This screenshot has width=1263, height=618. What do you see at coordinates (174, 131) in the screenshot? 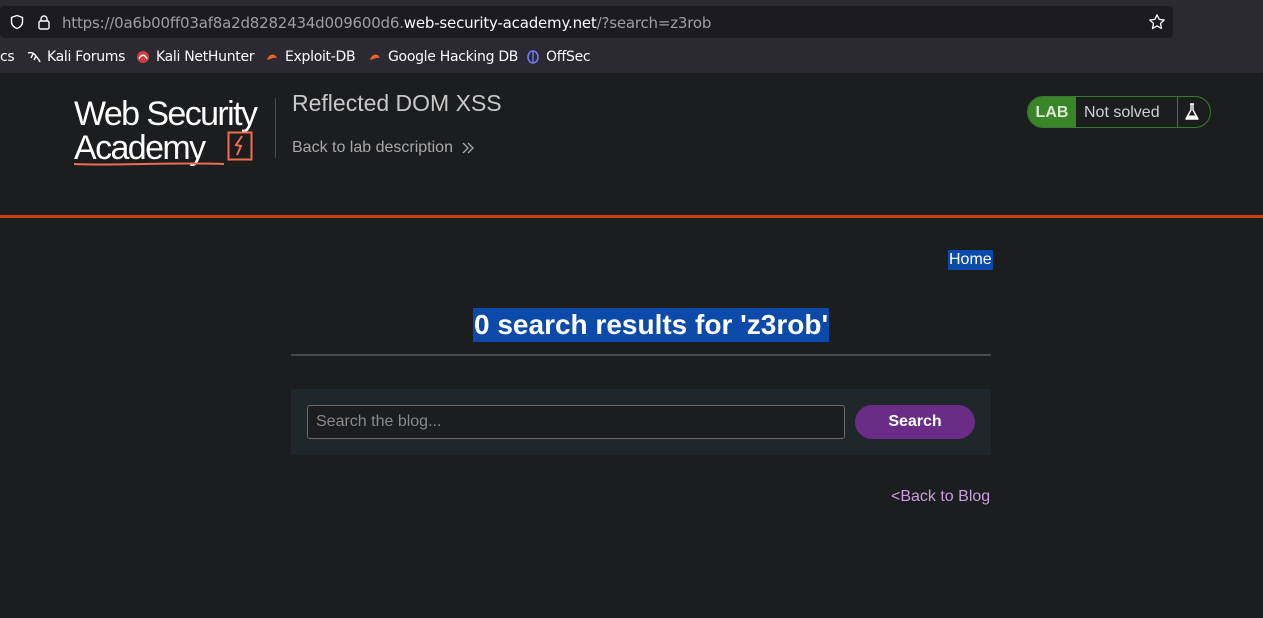
I see `web-security-academy-logo: Web Security Academy` at bounding box center [174, 131].